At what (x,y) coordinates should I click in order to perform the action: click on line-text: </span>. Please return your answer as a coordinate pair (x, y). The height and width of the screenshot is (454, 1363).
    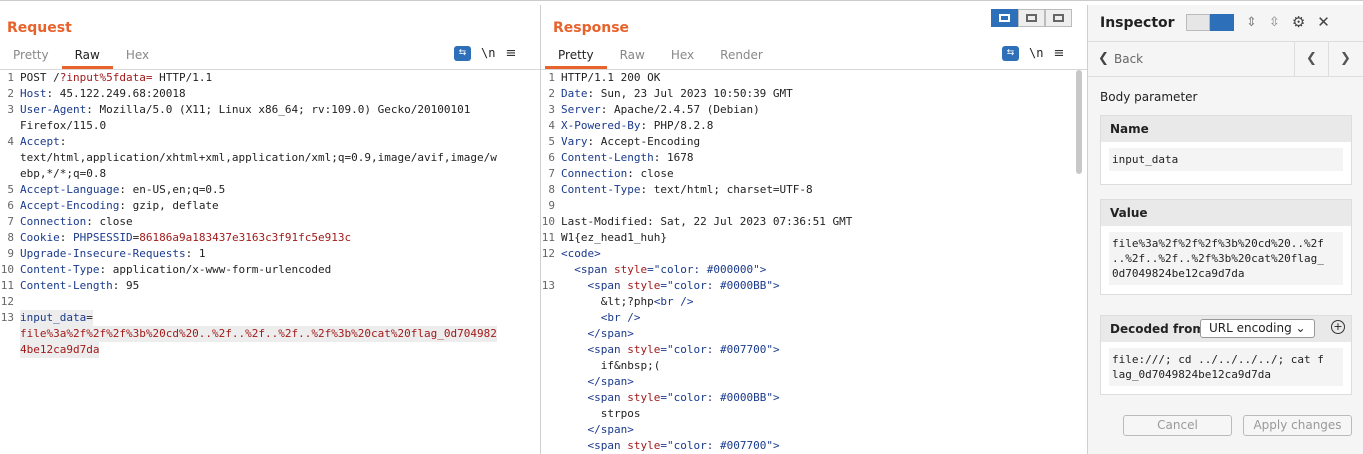
    Looking at the image, I should click on (610, 429).